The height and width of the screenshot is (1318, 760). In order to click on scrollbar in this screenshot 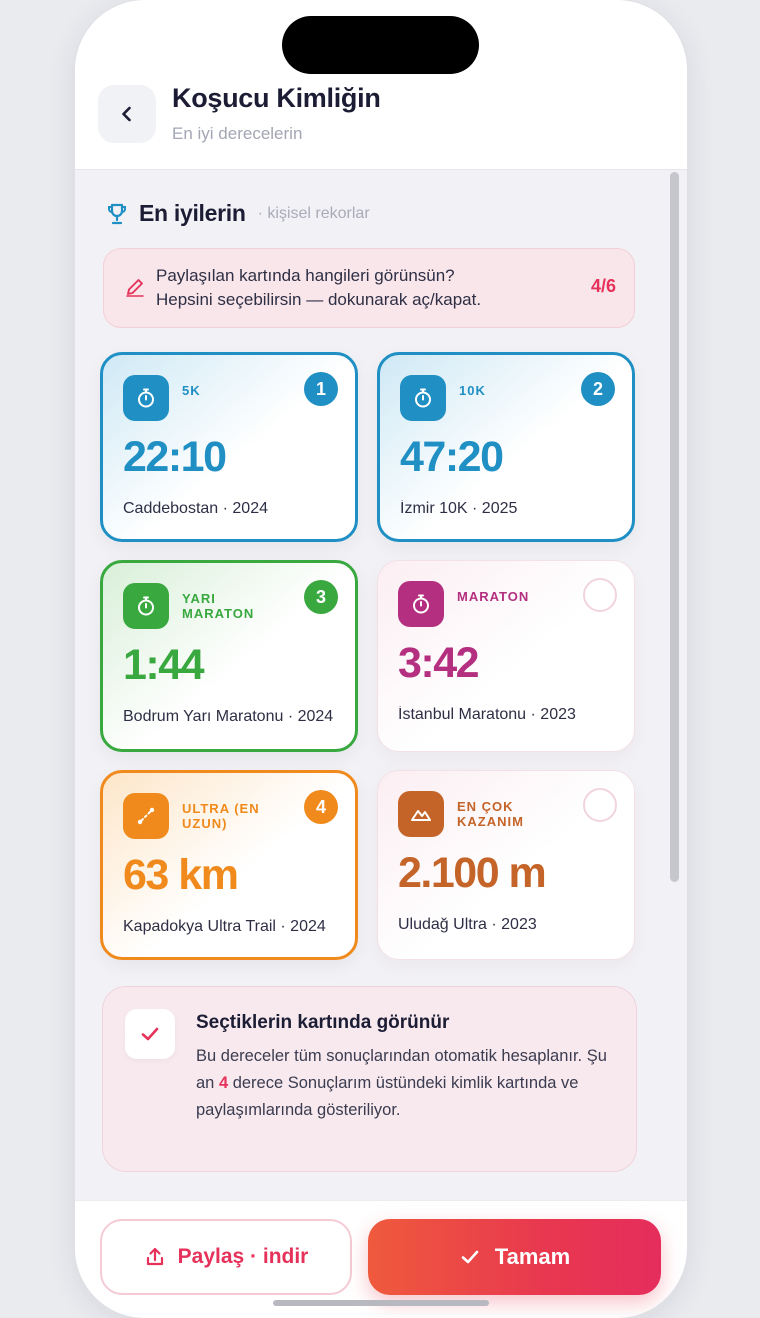, I will do `click(674, 527)`.